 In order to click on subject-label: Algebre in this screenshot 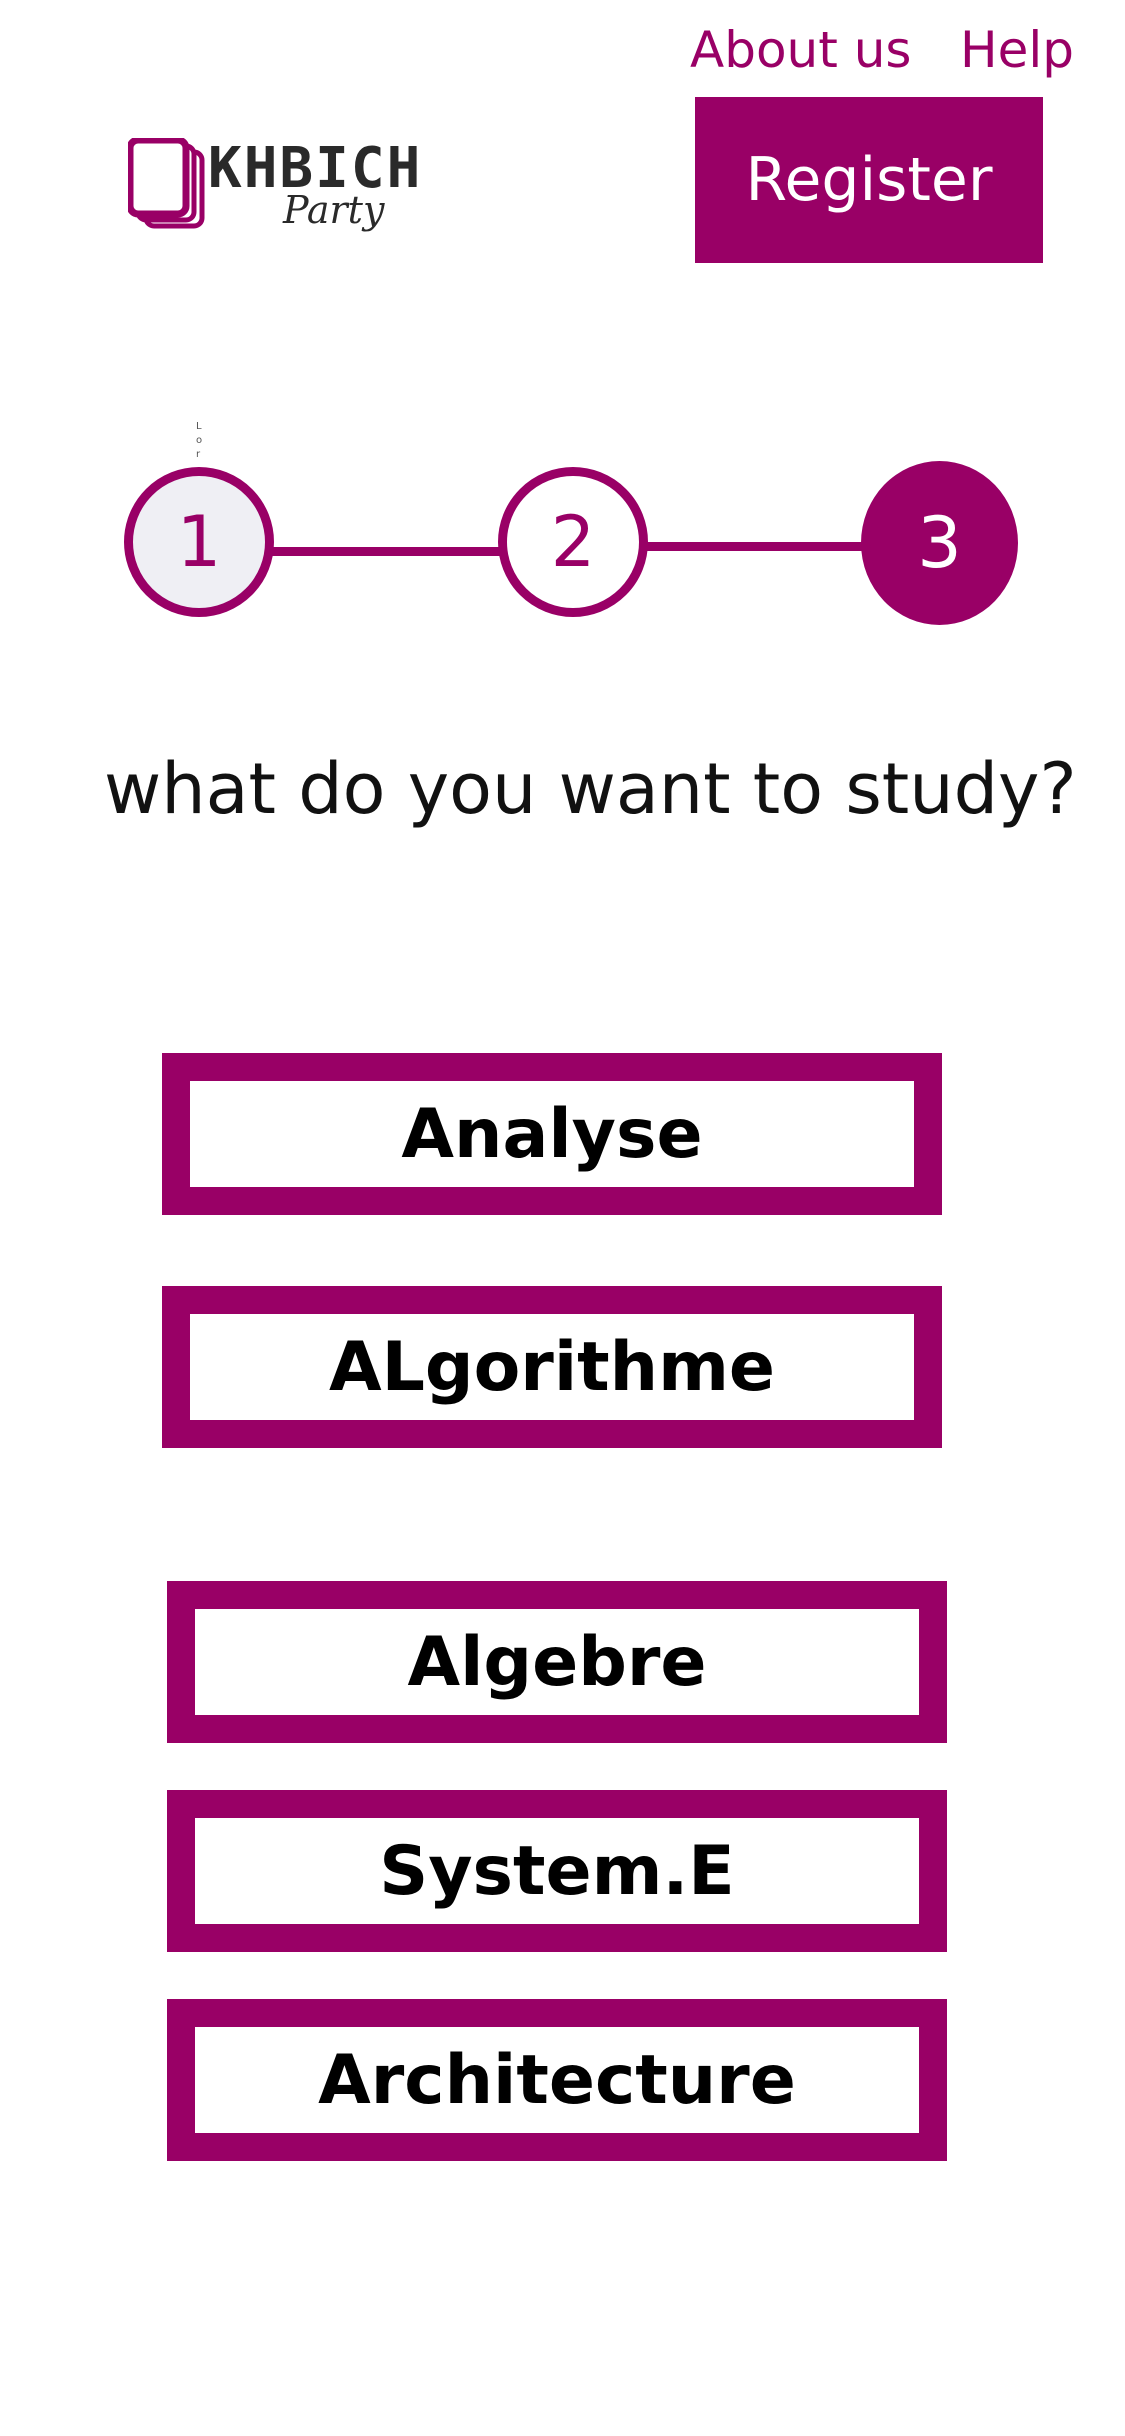, I will do `click(557, 1662)`.